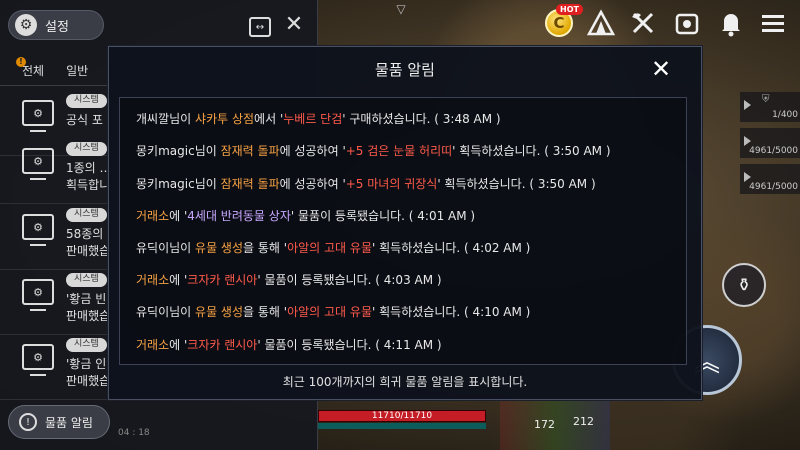 The width and height of the screenshot is (800, 450). I want to click on hp-bar: 11710/11710, so click(402, 416).